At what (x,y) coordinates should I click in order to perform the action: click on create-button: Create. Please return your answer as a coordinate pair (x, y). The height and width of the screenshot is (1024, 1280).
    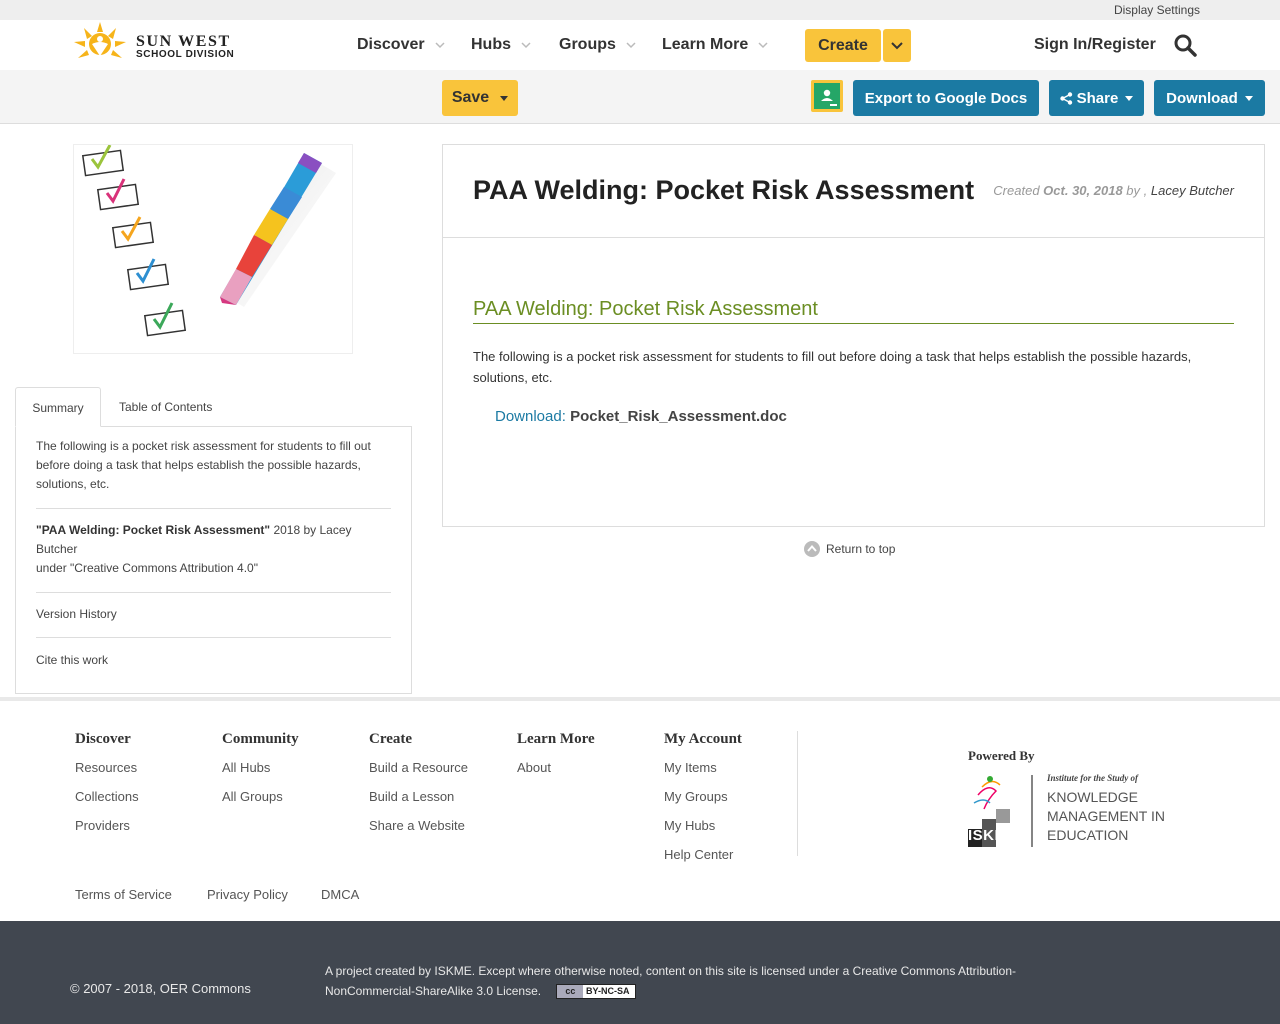
    Looking at the image, I should click on (843, 45).